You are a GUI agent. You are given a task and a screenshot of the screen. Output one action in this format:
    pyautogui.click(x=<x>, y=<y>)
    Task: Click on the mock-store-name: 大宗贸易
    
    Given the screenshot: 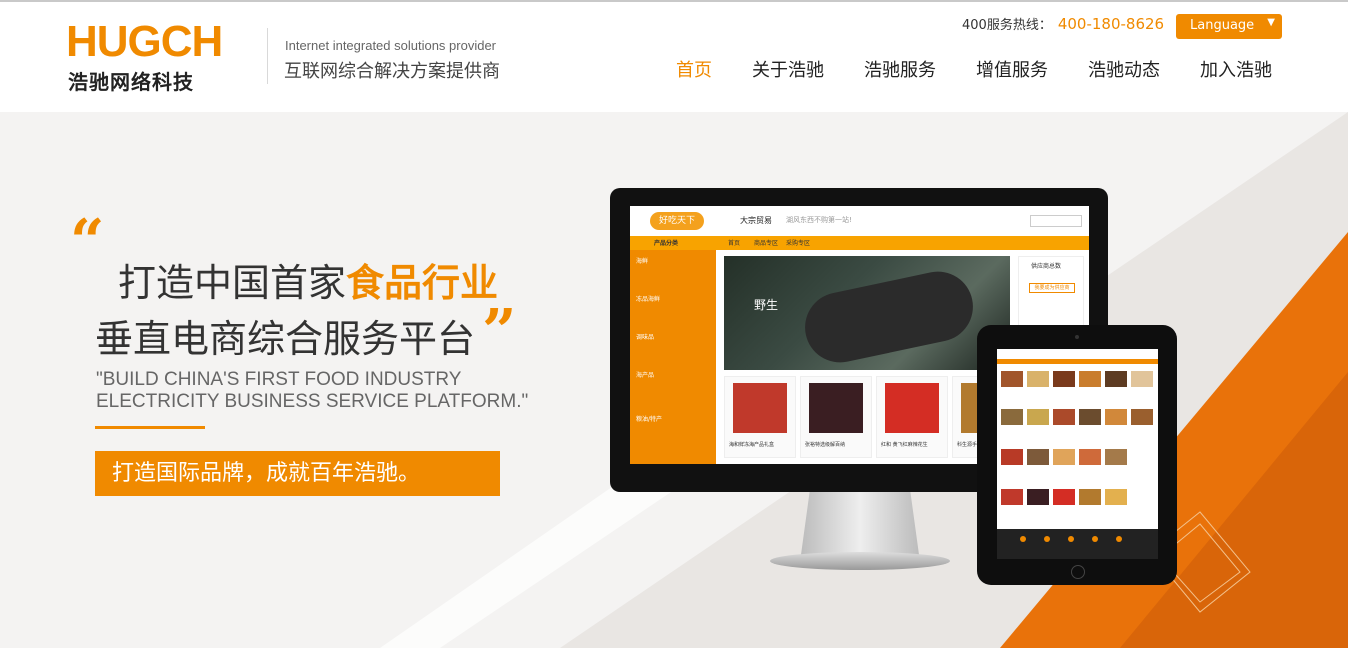 What is the action you would take?
    pyautogui.click(x=756, y=220)
    